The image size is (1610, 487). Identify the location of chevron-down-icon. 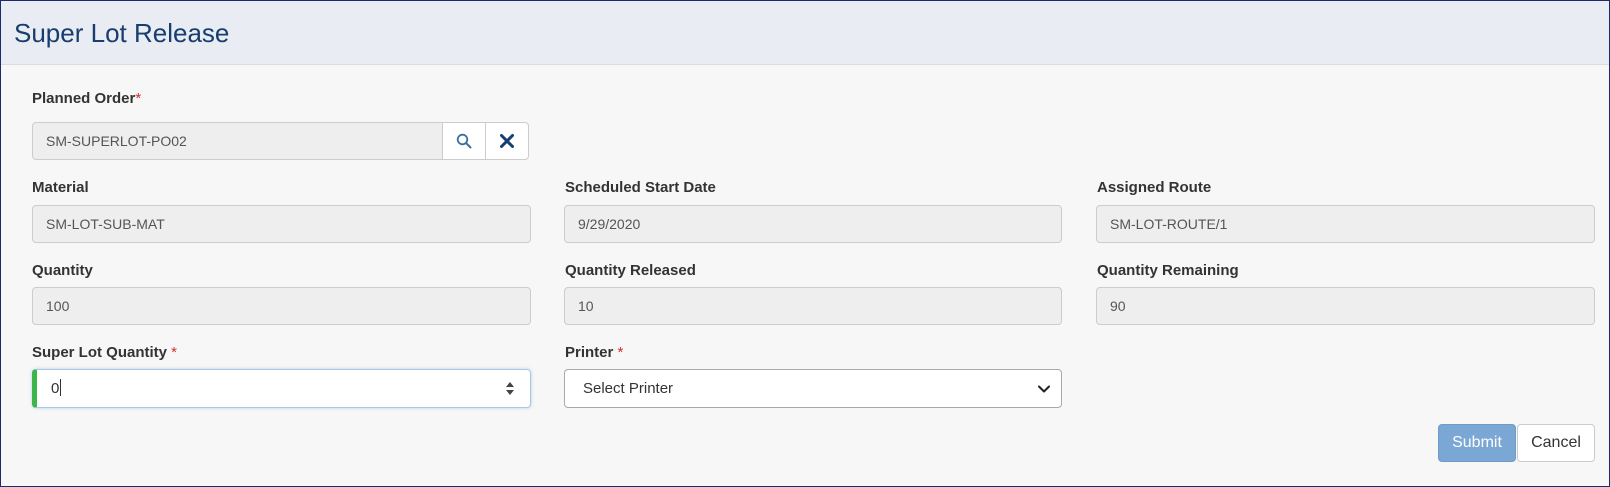
(1044, 389).